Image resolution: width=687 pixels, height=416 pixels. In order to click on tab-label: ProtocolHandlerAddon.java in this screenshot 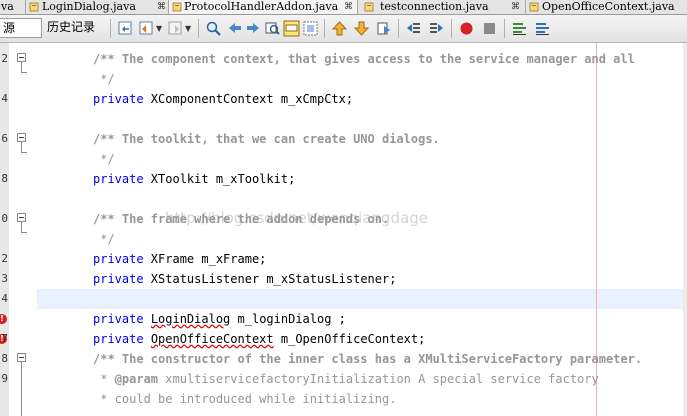, I will do `click(261, 6)`.